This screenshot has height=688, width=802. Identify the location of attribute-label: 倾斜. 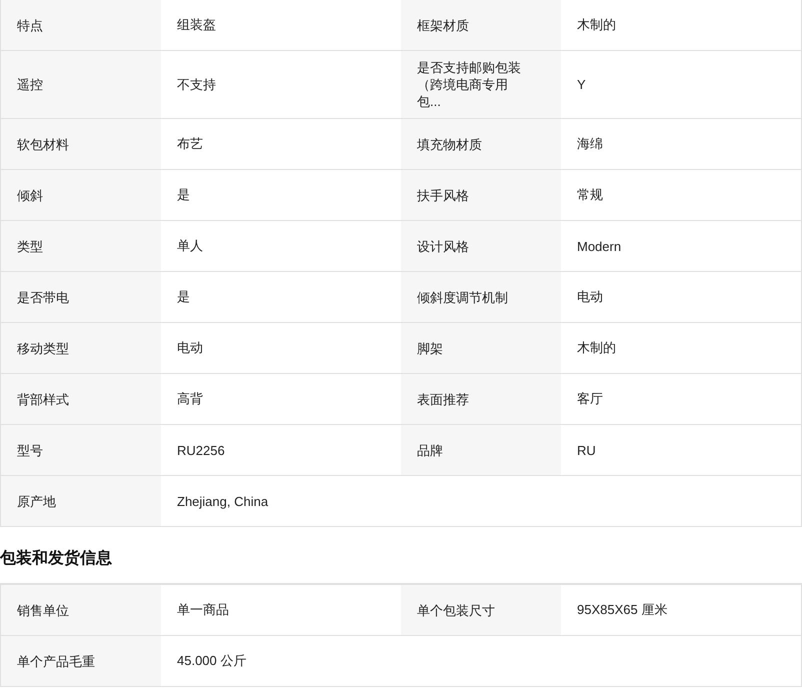
(30, 195).